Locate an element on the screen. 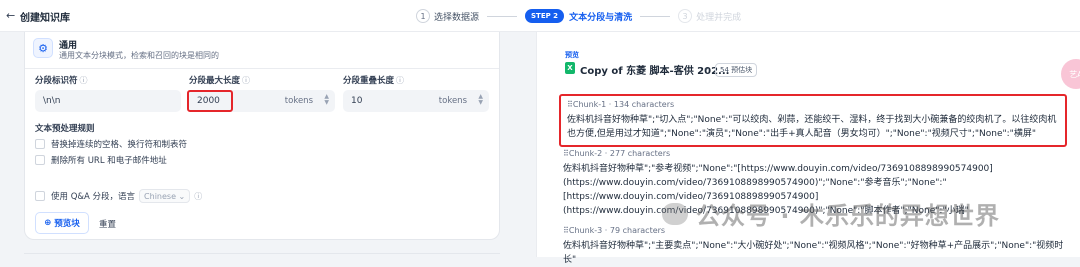  max-length-unit: tokens is located at coordinates (298, 101).